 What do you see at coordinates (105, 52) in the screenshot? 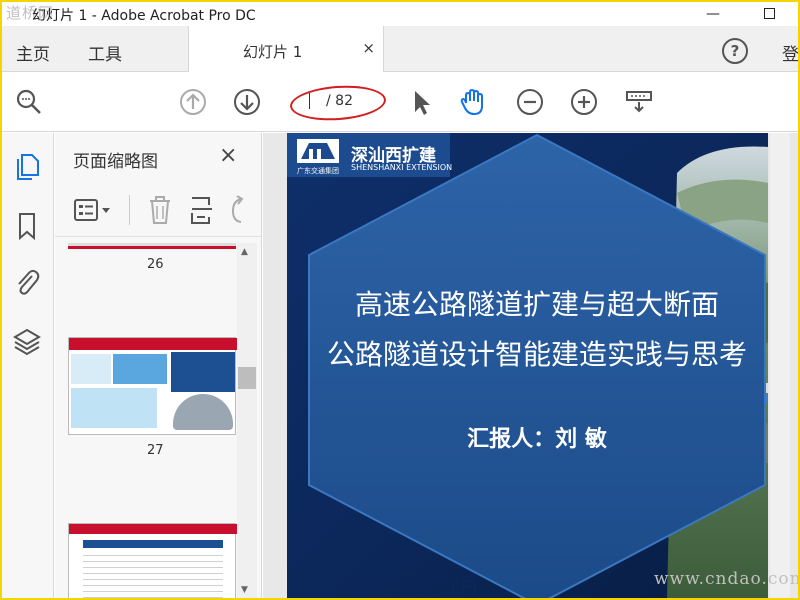
I see `menu-tools: 工具` at bounding box center [105, 52].